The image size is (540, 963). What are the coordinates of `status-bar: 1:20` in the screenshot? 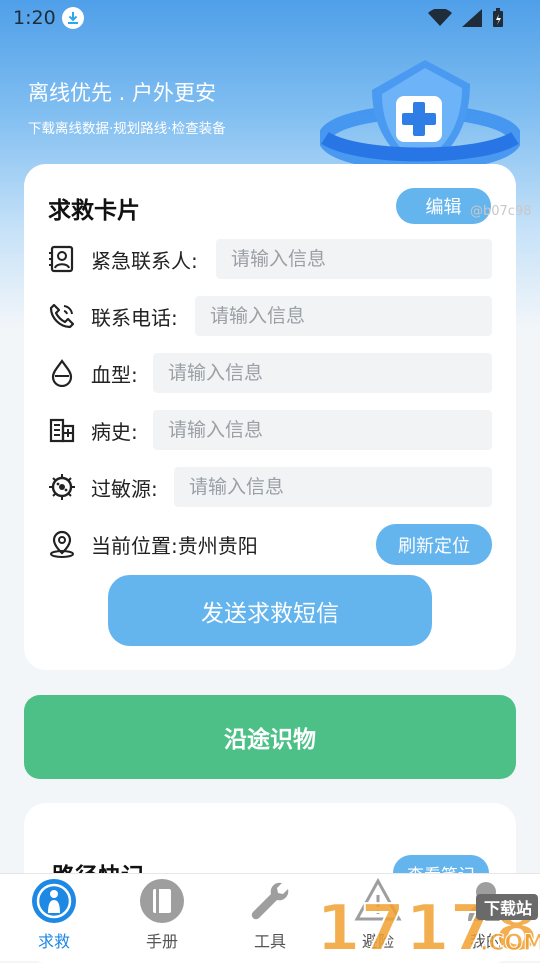 It's located at (270, 19).